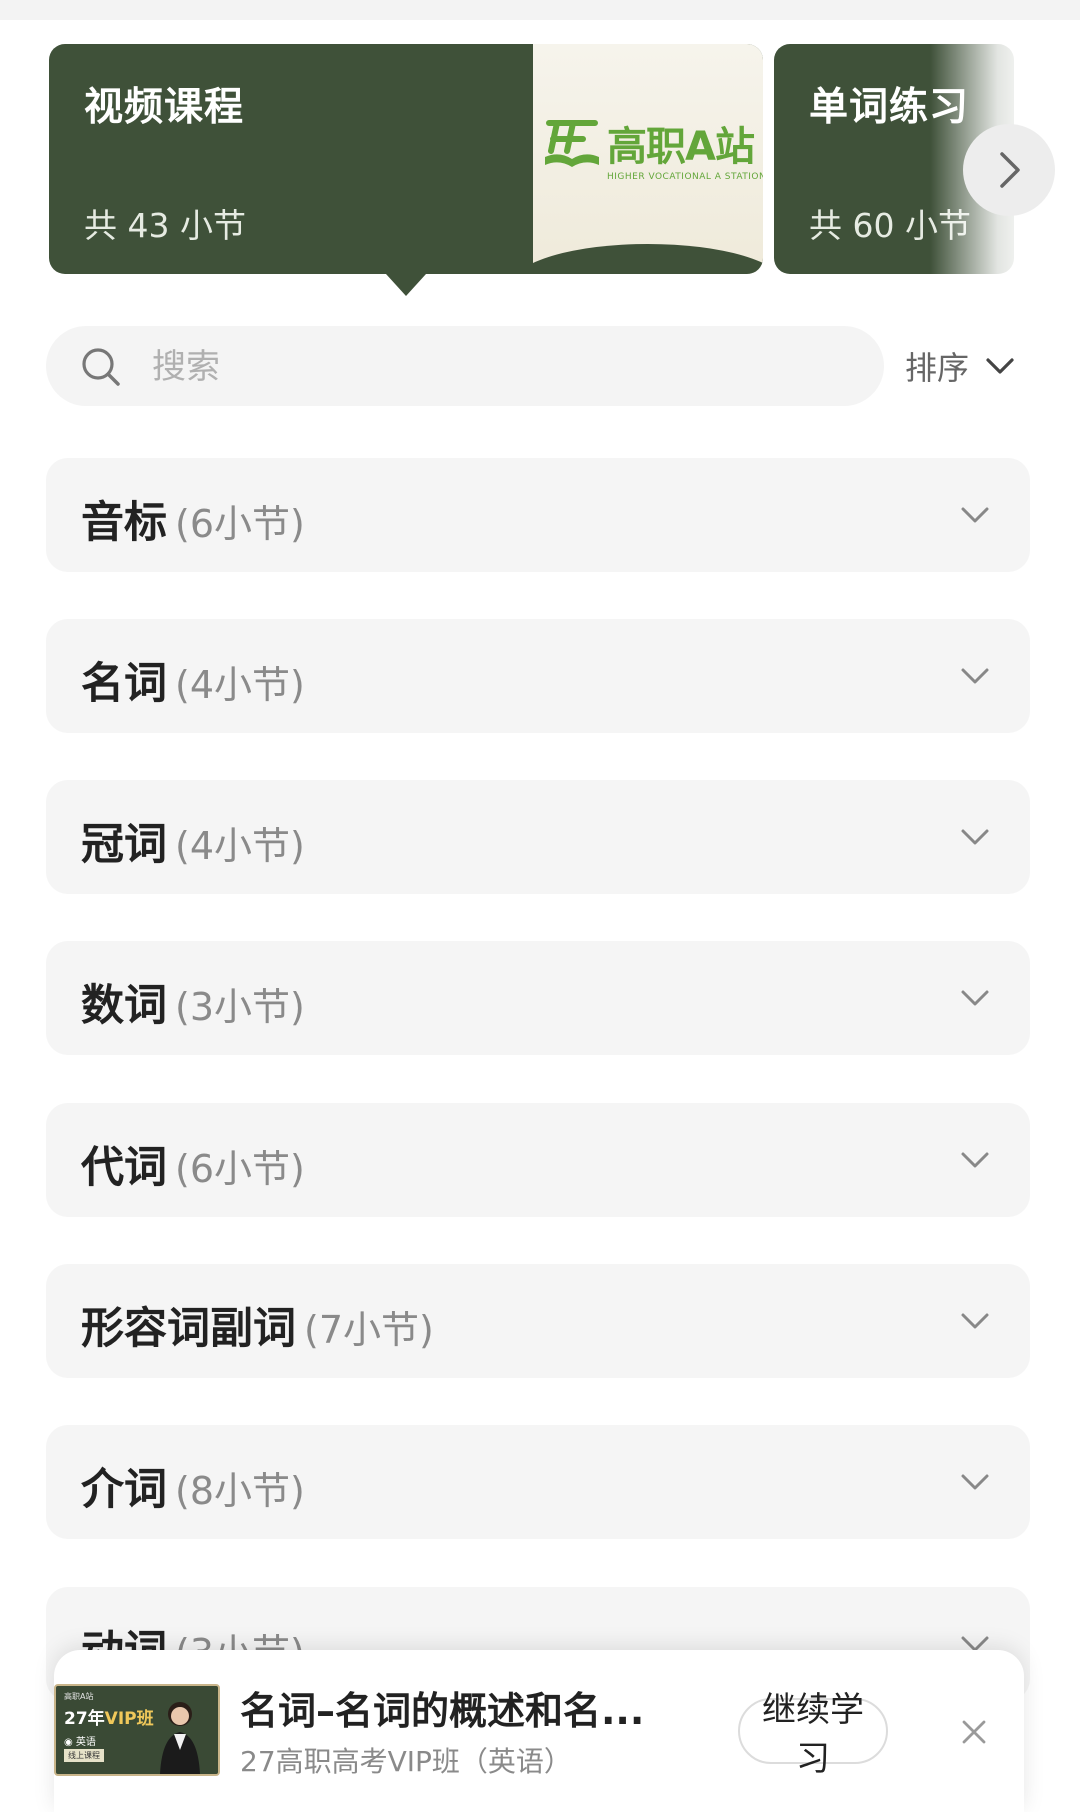 This screenshot has width=1080, height=1812. Describe the element at coordinates (80, 1742) in the screenshot. I see `thumb-subject: ◉ 英语` at that location.